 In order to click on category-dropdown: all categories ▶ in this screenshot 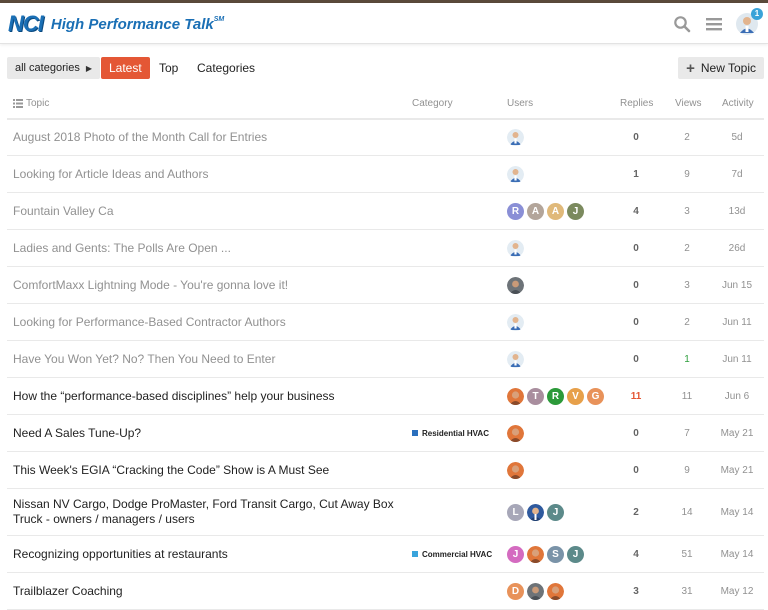, I will do `click(53, 68)`.